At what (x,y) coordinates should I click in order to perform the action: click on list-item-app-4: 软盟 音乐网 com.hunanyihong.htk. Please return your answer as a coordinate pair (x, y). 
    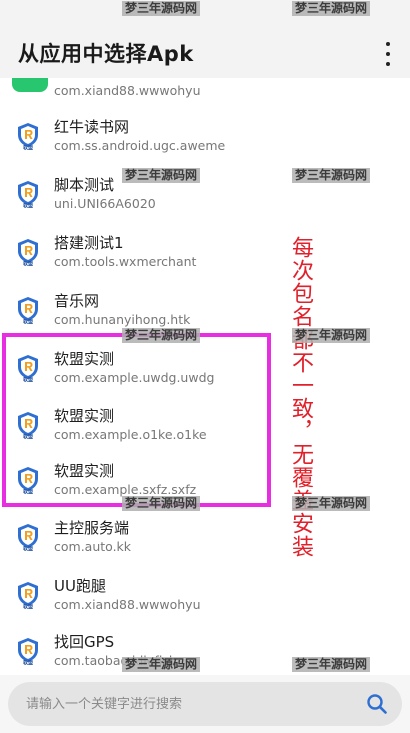
    Looking at the image, I should click on (205, 316).